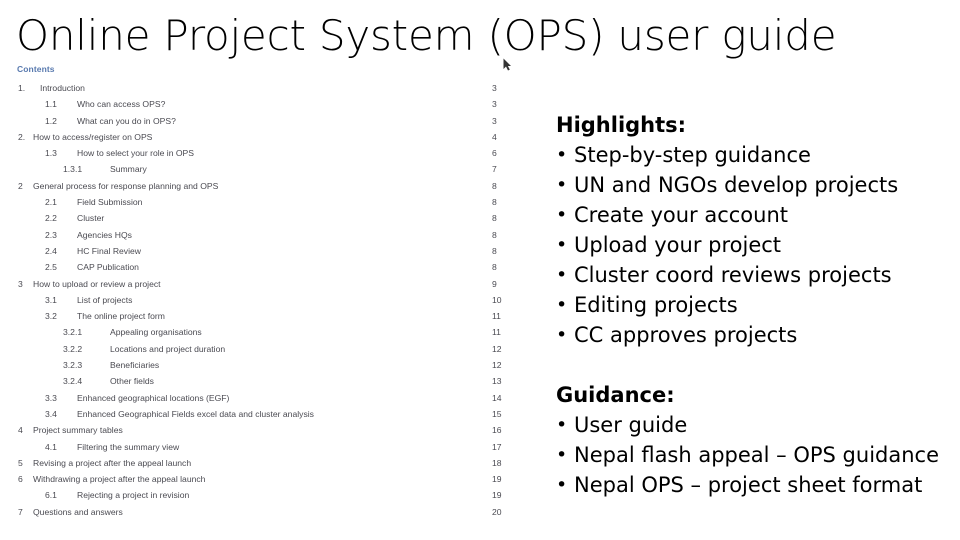 The image size is (960, 540). Describe the element at coordinates (51, 397) in the screenshot. I see `toc-row-number: 3.3` at that location.